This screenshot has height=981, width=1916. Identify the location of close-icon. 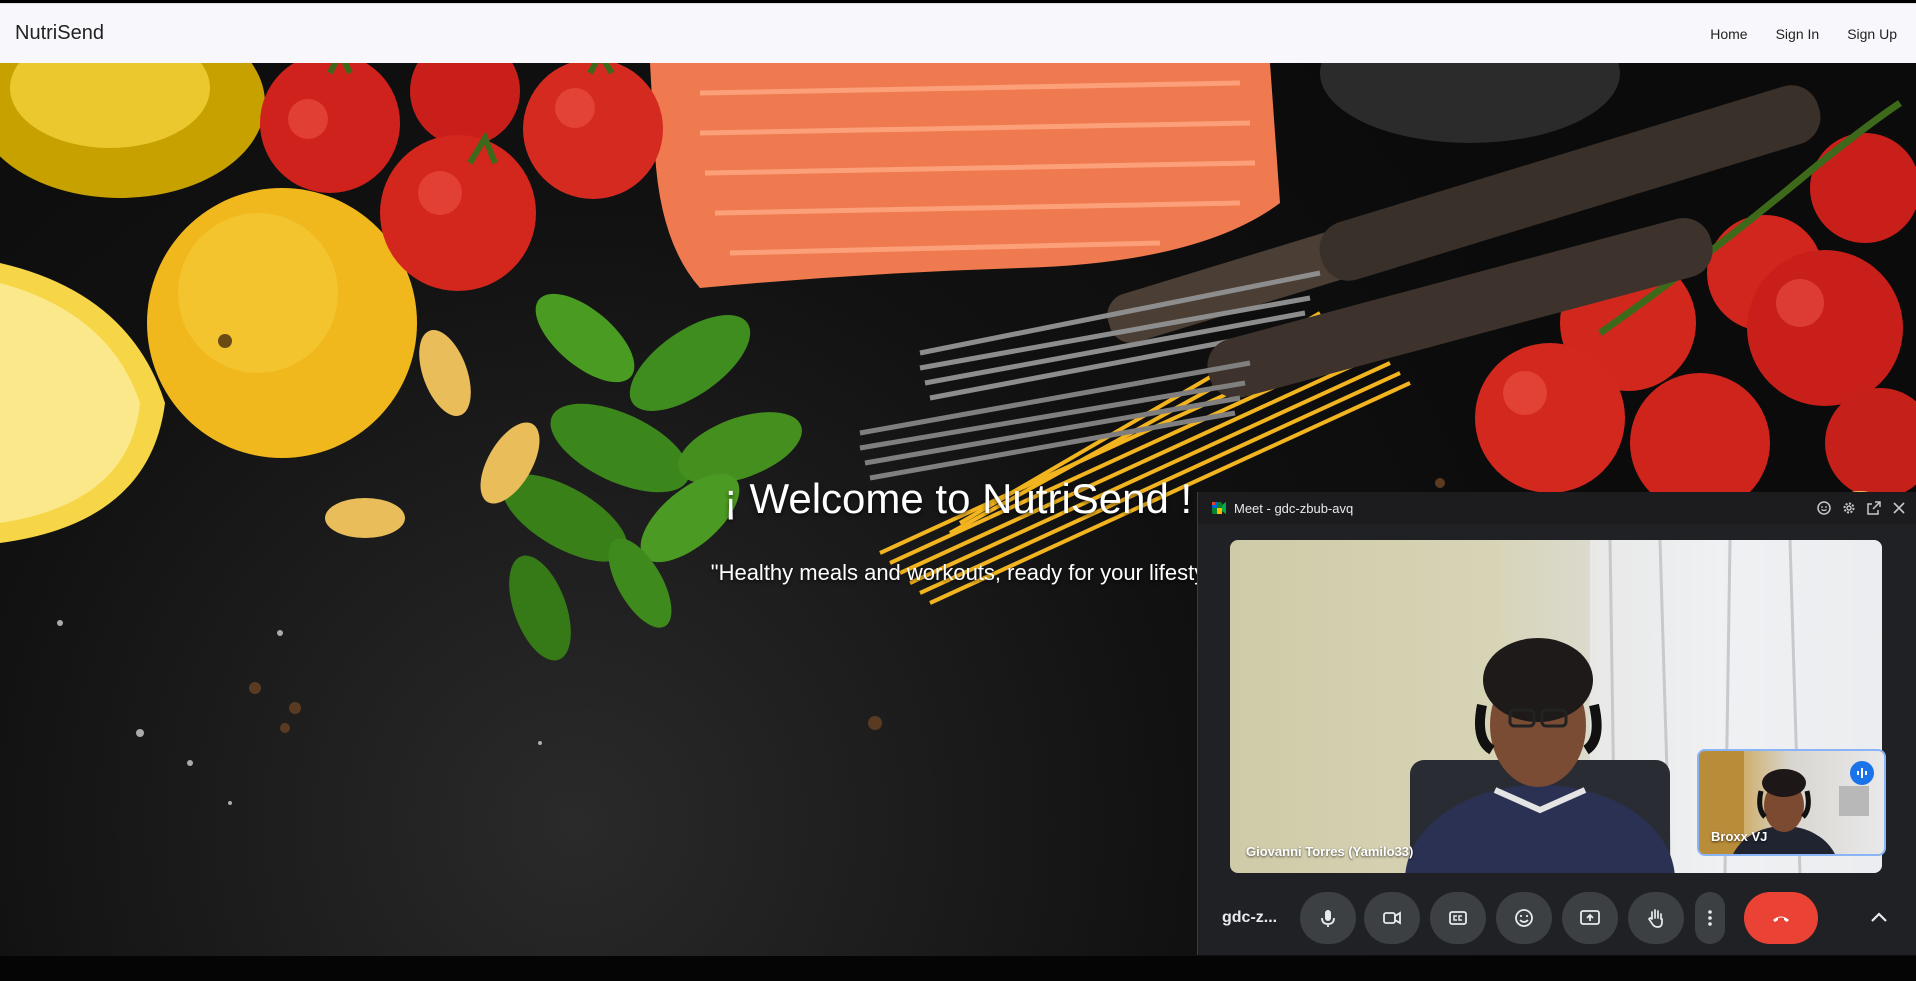
(1899, 508).